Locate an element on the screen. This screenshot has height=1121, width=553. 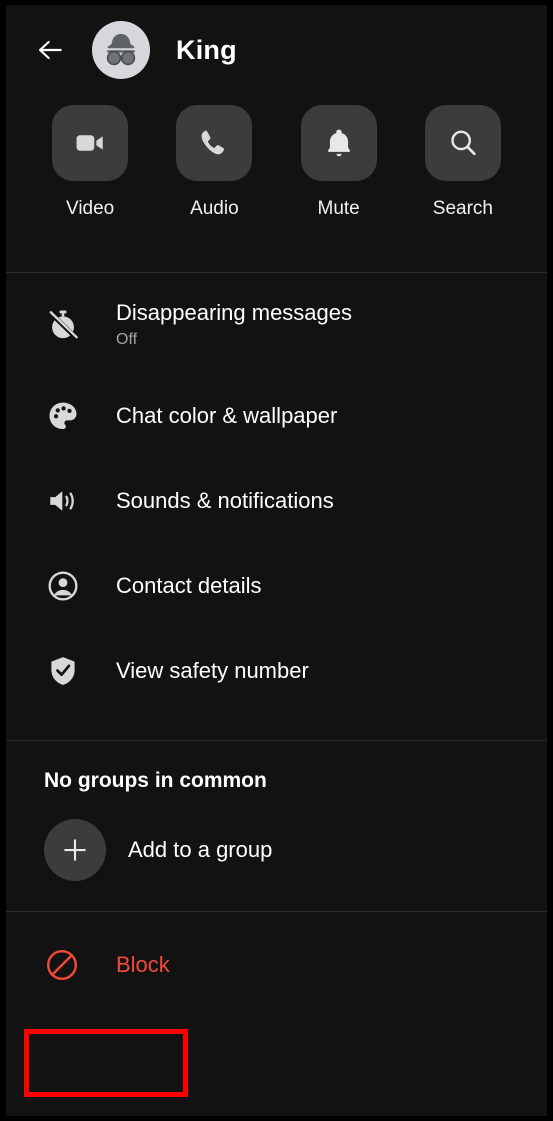
row-text: Chat color & wallpaper is located at coordinates (226, 416).